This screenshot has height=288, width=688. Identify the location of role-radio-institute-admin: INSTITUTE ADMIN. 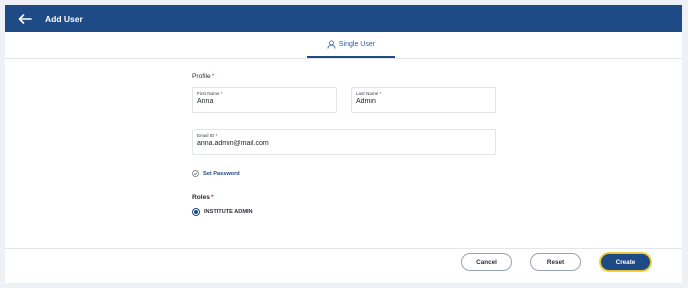
(222, 212).